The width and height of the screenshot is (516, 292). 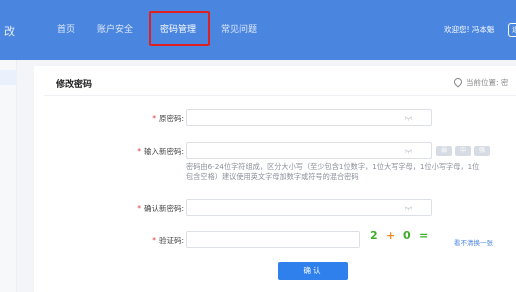 I want to click on location-pin-icon, so click(x=458, y=82).